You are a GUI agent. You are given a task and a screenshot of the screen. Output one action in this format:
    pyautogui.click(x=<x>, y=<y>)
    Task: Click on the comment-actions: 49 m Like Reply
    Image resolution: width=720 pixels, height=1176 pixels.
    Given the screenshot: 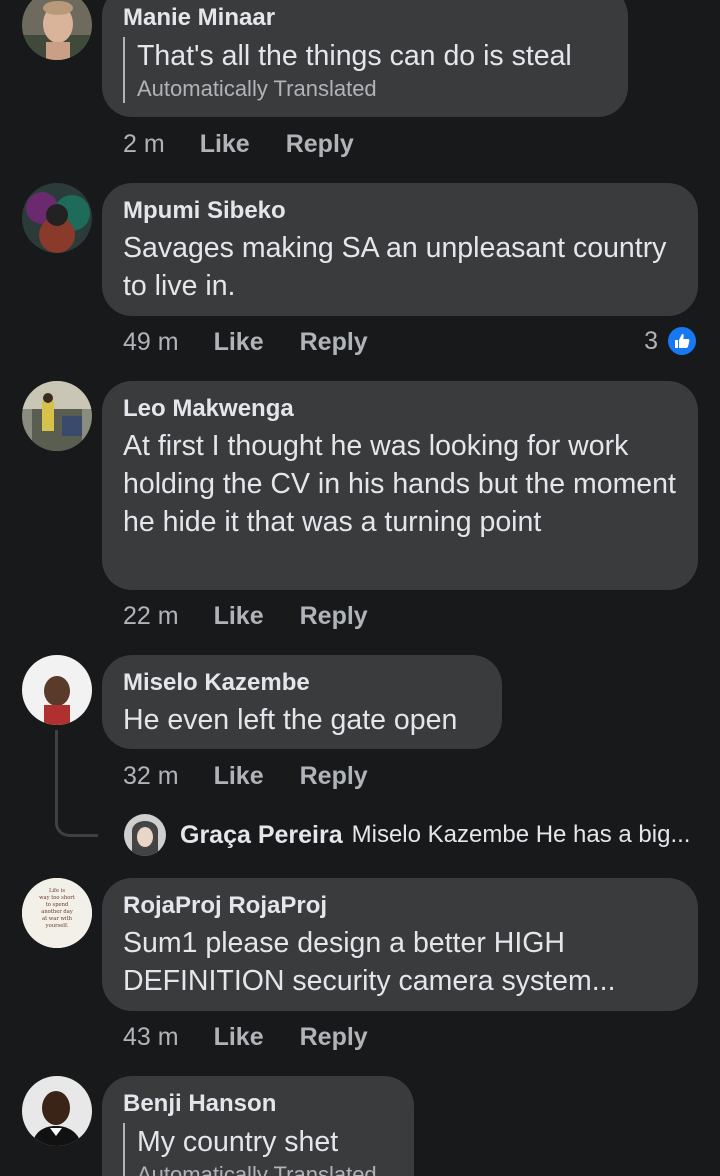 What is the action you would take?
    pyautogui.click(x=263, y=342)
    